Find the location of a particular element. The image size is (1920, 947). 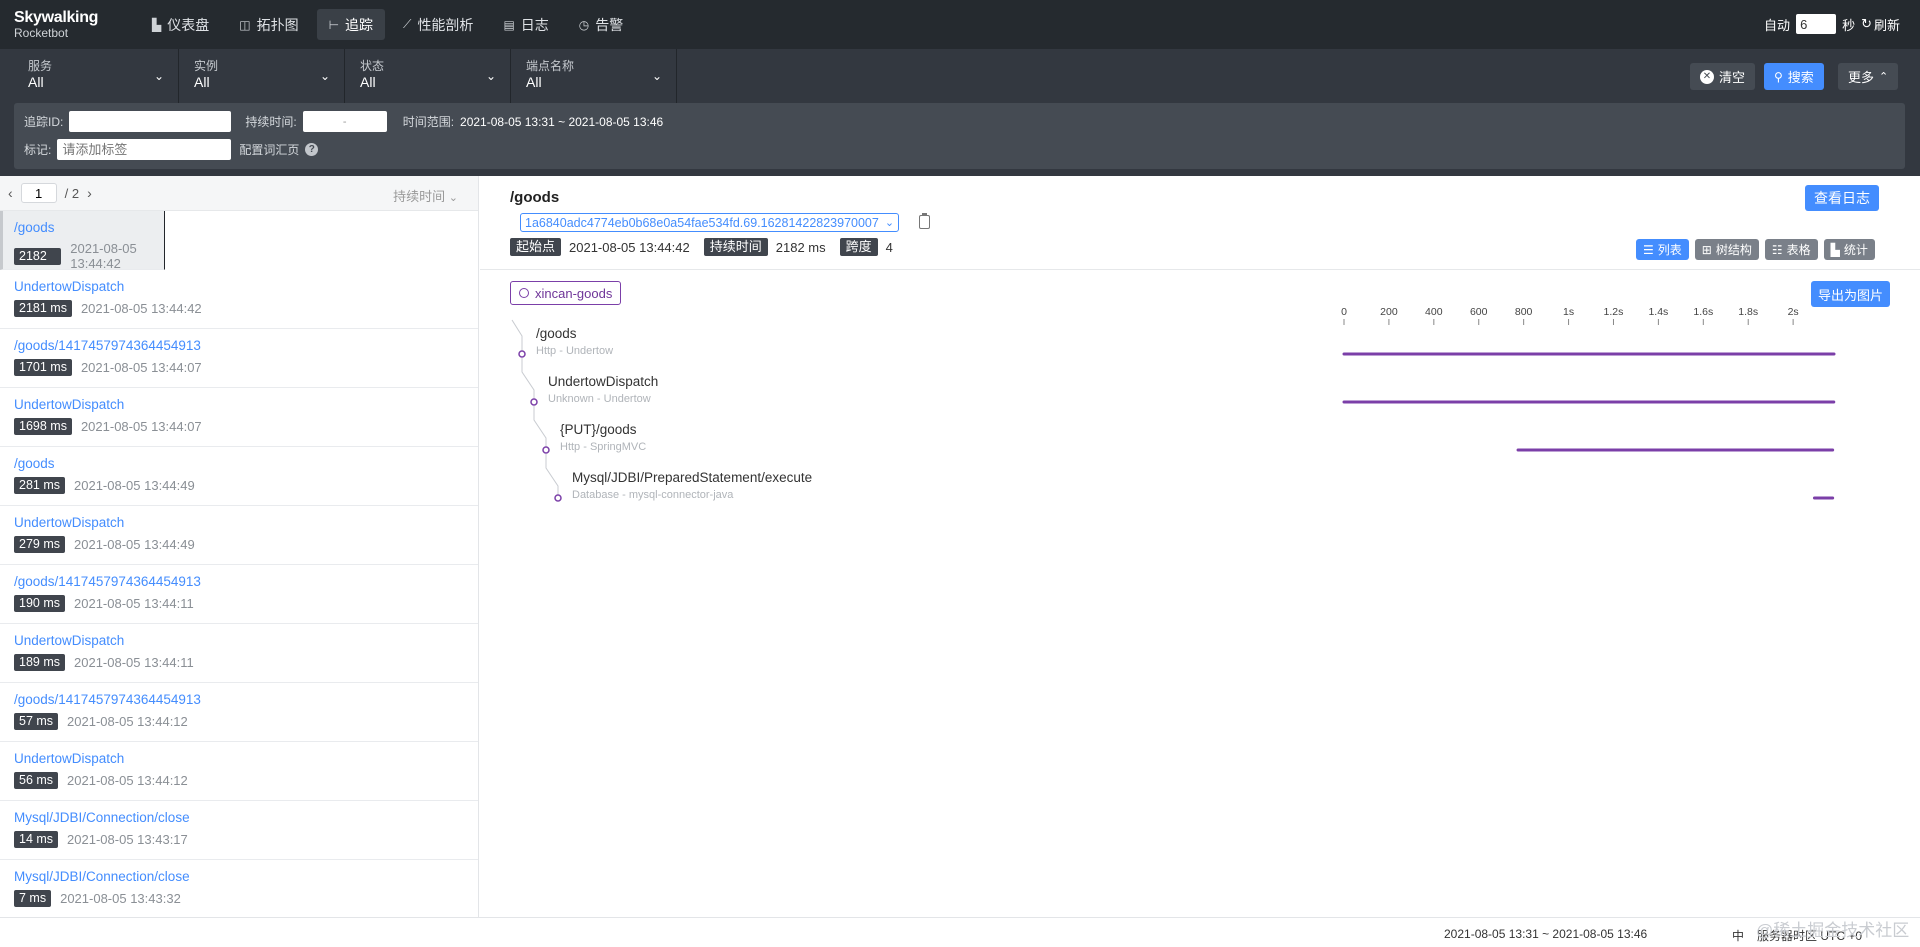

time-range-value: 2021-08-05 13:31 ~ 2021-08-05 13:46 is located at coordinates (561, 122).